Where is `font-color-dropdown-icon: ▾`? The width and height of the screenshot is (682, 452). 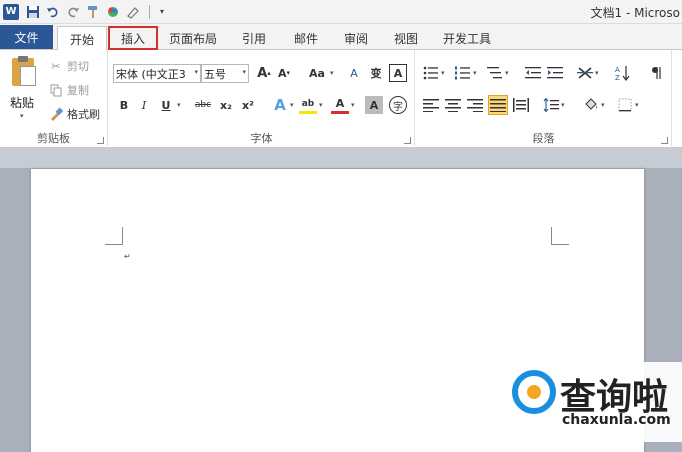
font-color-dropdown-icon: ▾ is located at coordinates (353, 105).